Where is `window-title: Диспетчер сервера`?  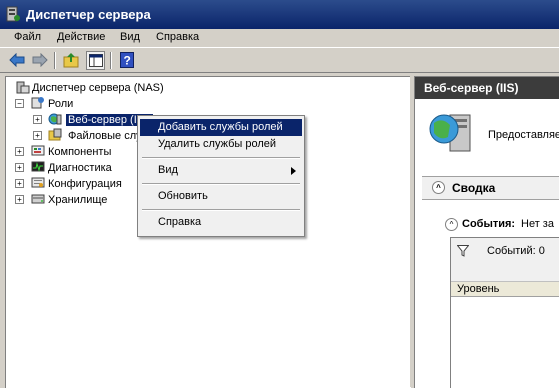
window-title: Диспетчер сервера is located at coordinates (88, 14).